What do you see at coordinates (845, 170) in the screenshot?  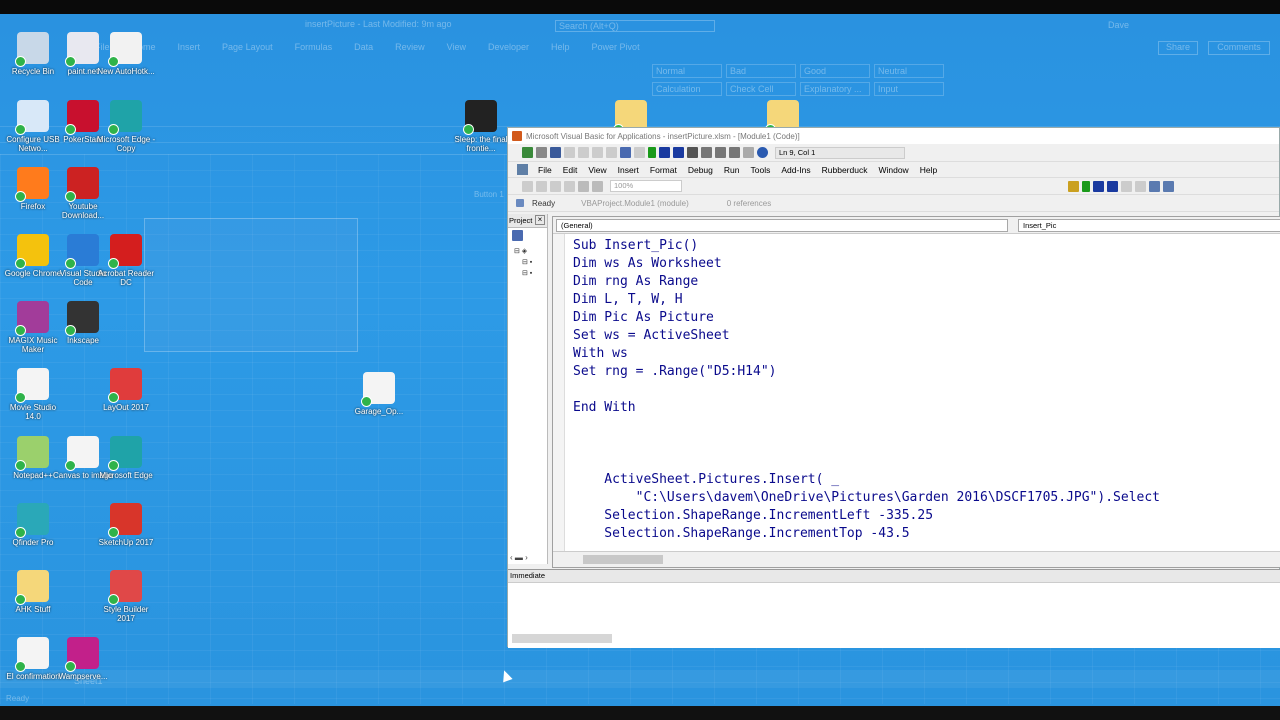 I see `menu-rubberduck: Rubberduck` at bounding box center [845, 170].